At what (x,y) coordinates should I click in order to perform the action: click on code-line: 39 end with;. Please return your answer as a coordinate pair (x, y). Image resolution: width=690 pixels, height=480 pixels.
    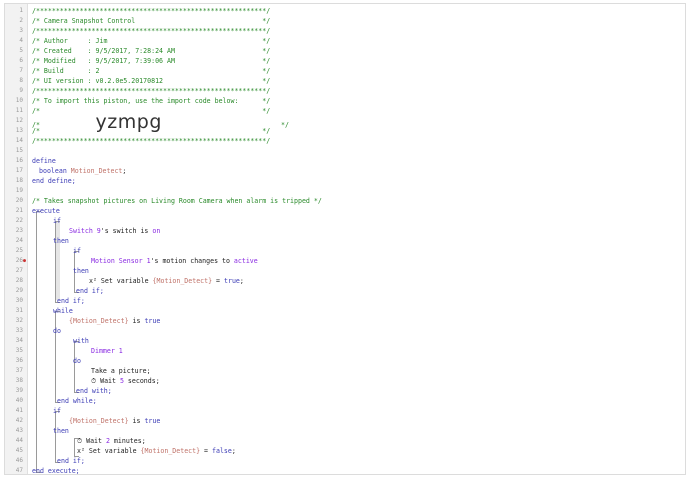
    Looking at the image, I should click on (345, 391).